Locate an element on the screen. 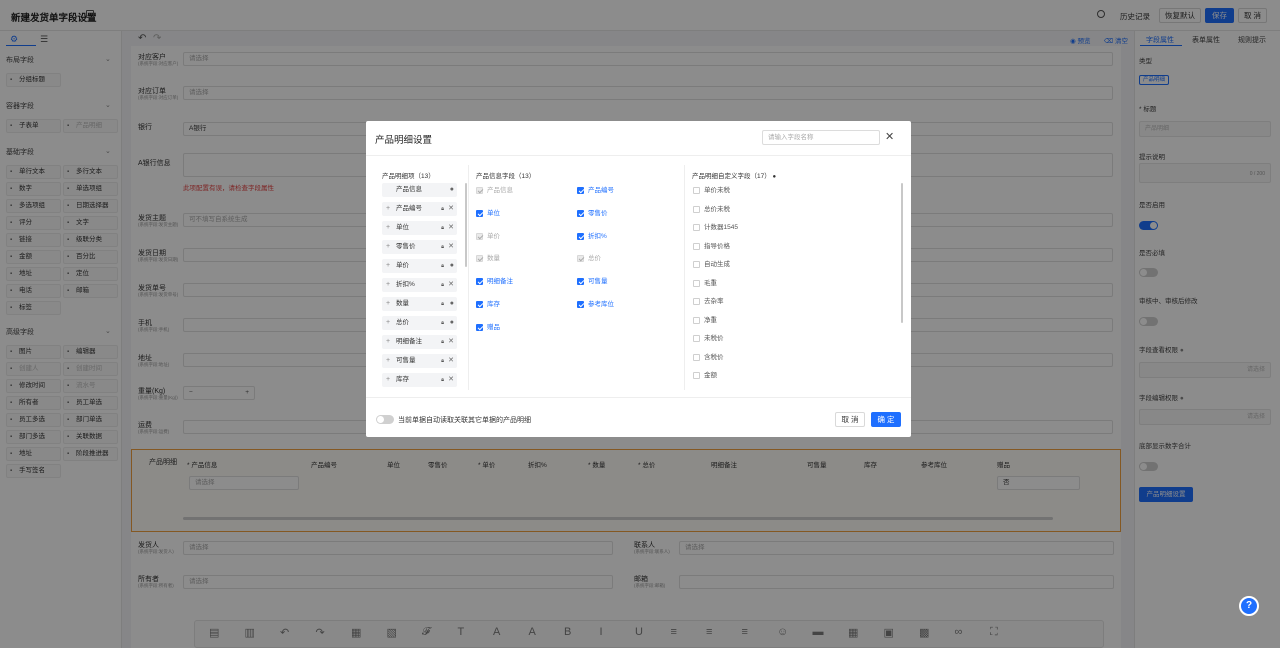  custom-field-checkbox: 单价未税 is located at coordinates (711, 191).